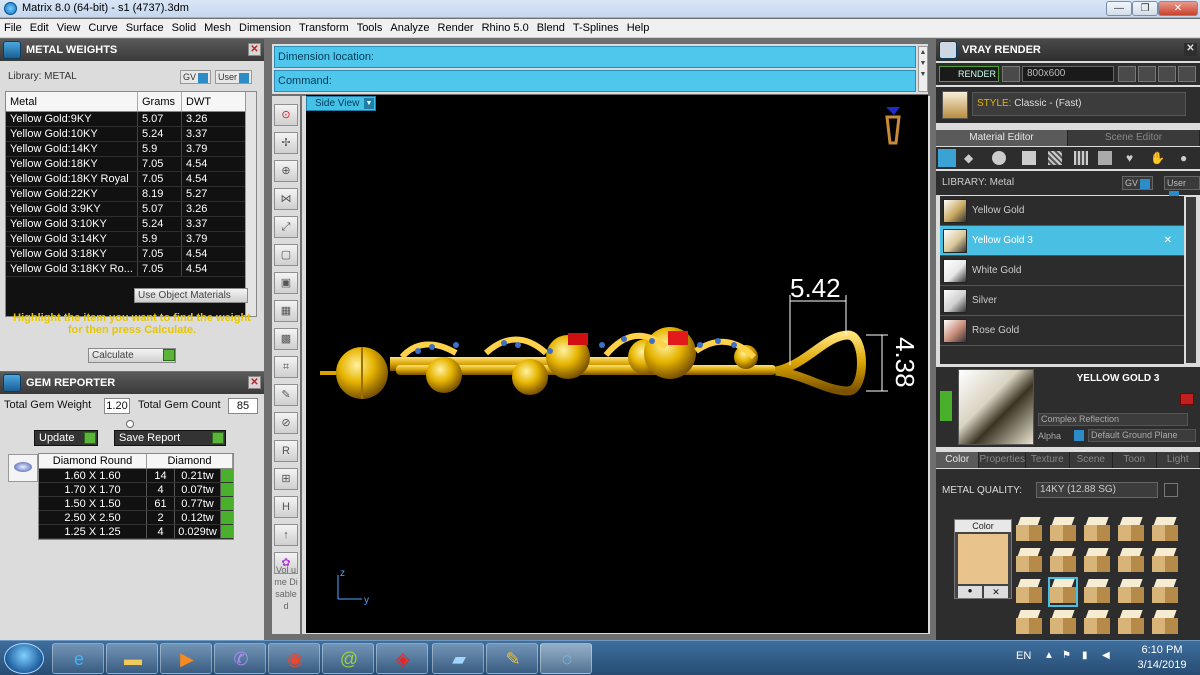 The image size is (1200, 675). I want to click on close-button: ✕, so click(1178, 8).